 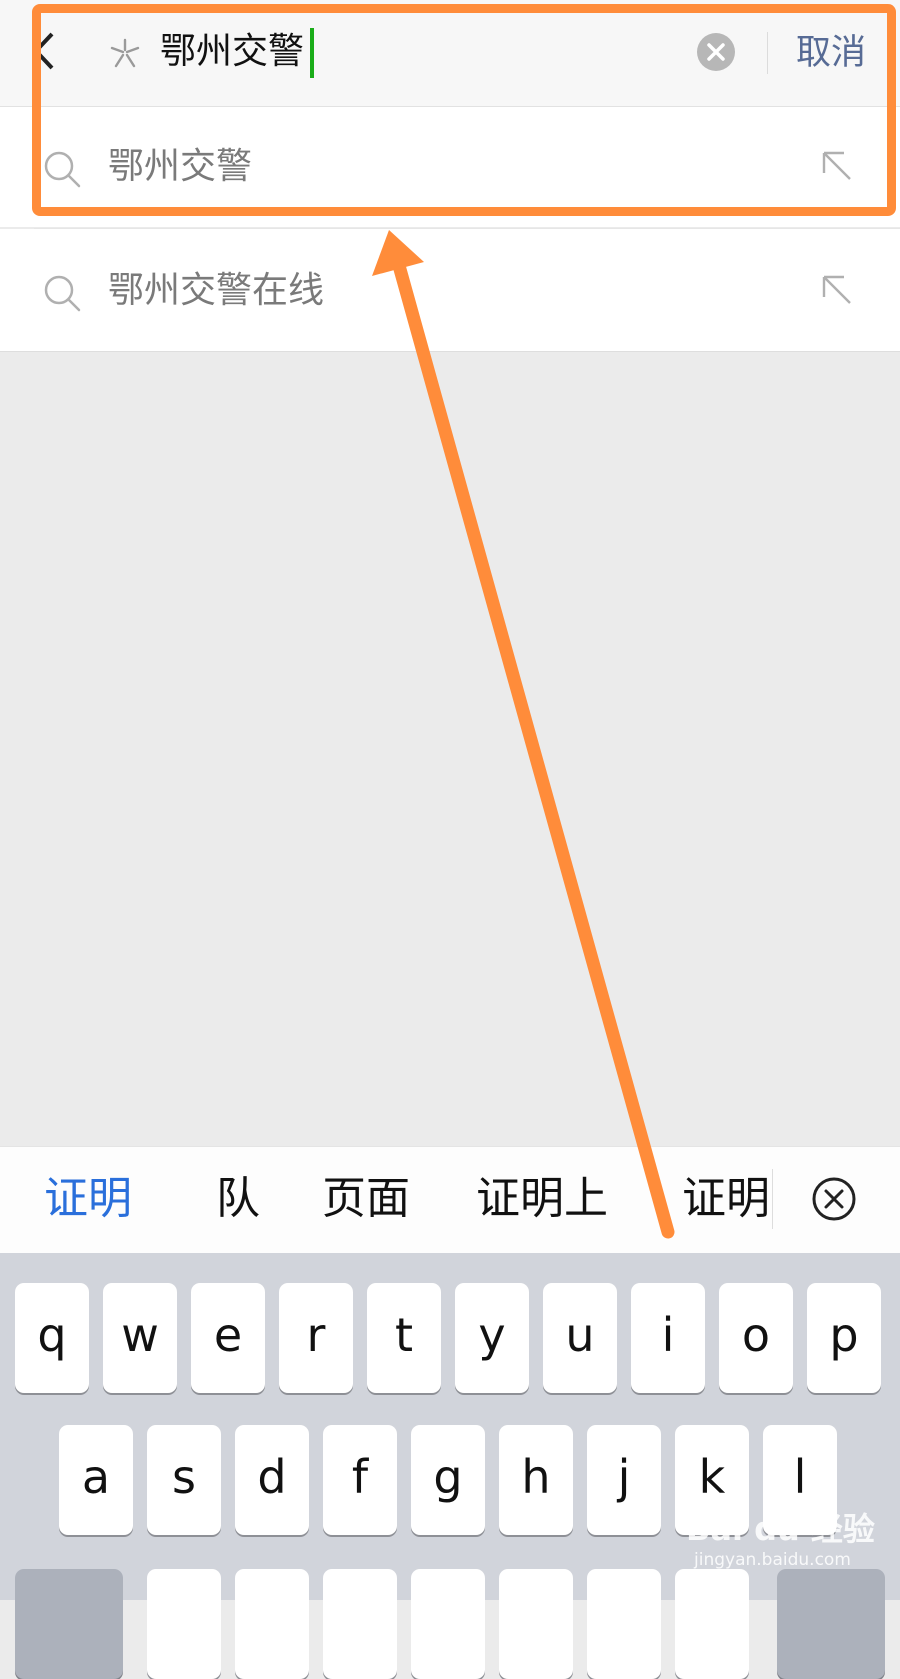 I want to click on watermark-brand: Bai du 经验, so click(x=780, y=1529).